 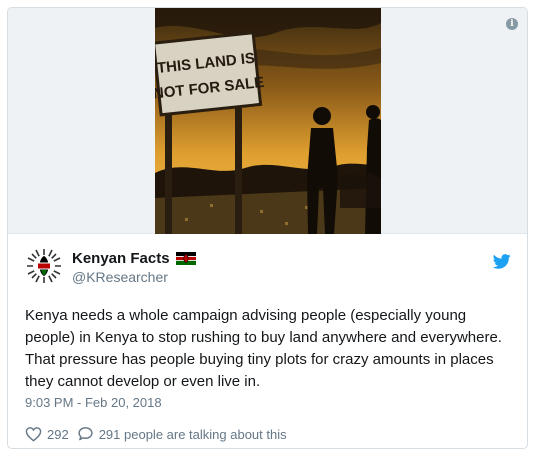 What do you see at coordinates (270, 270) in the screenshot?
I see `tweet-header: Kenyan Facts @KResearcher` at bounding box center [270, 270].